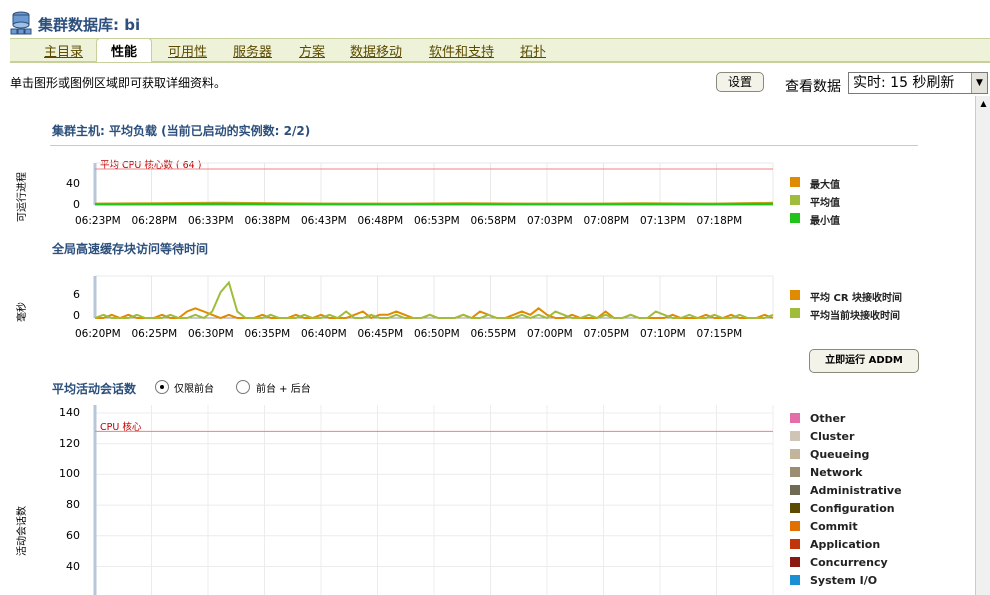 The width and height of the screenshot is (990, 595). I want to click on chart1-title: 集群主机: 平均负载 (当前已启动的实例数: 2/2), so click(181, 131).